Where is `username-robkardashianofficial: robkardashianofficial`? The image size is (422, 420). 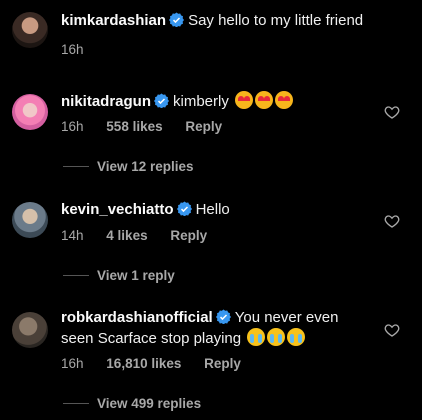 username-robkardashianofficial: robkardashianofficial is located at coordinates (137, 317).